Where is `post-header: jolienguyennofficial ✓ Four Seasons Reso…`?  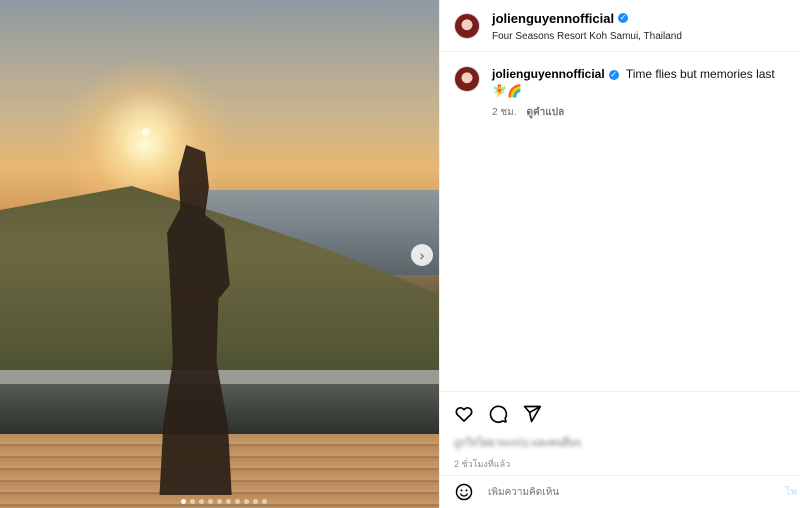
post-header: jolienguyennofficial ✓ Four Seasons Reso… is located at coordinates (620, 26).